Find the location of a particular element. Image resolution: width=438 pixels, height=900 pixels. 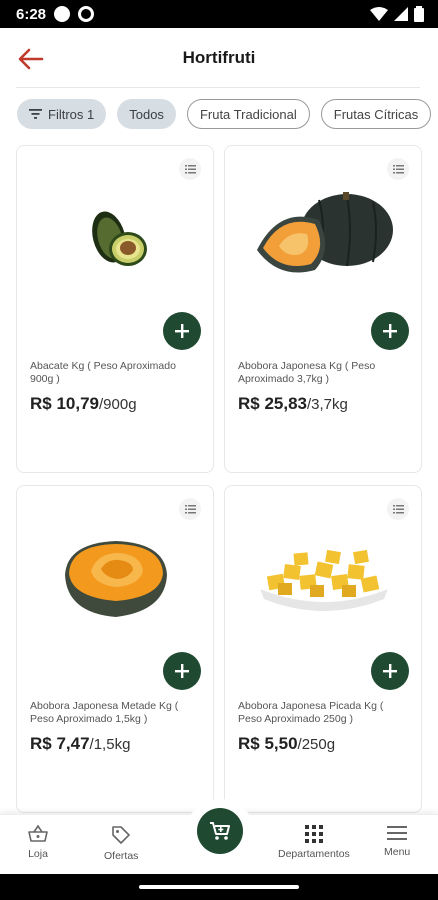

nav-loja-label: Loja is located at coordinates (38, 854).